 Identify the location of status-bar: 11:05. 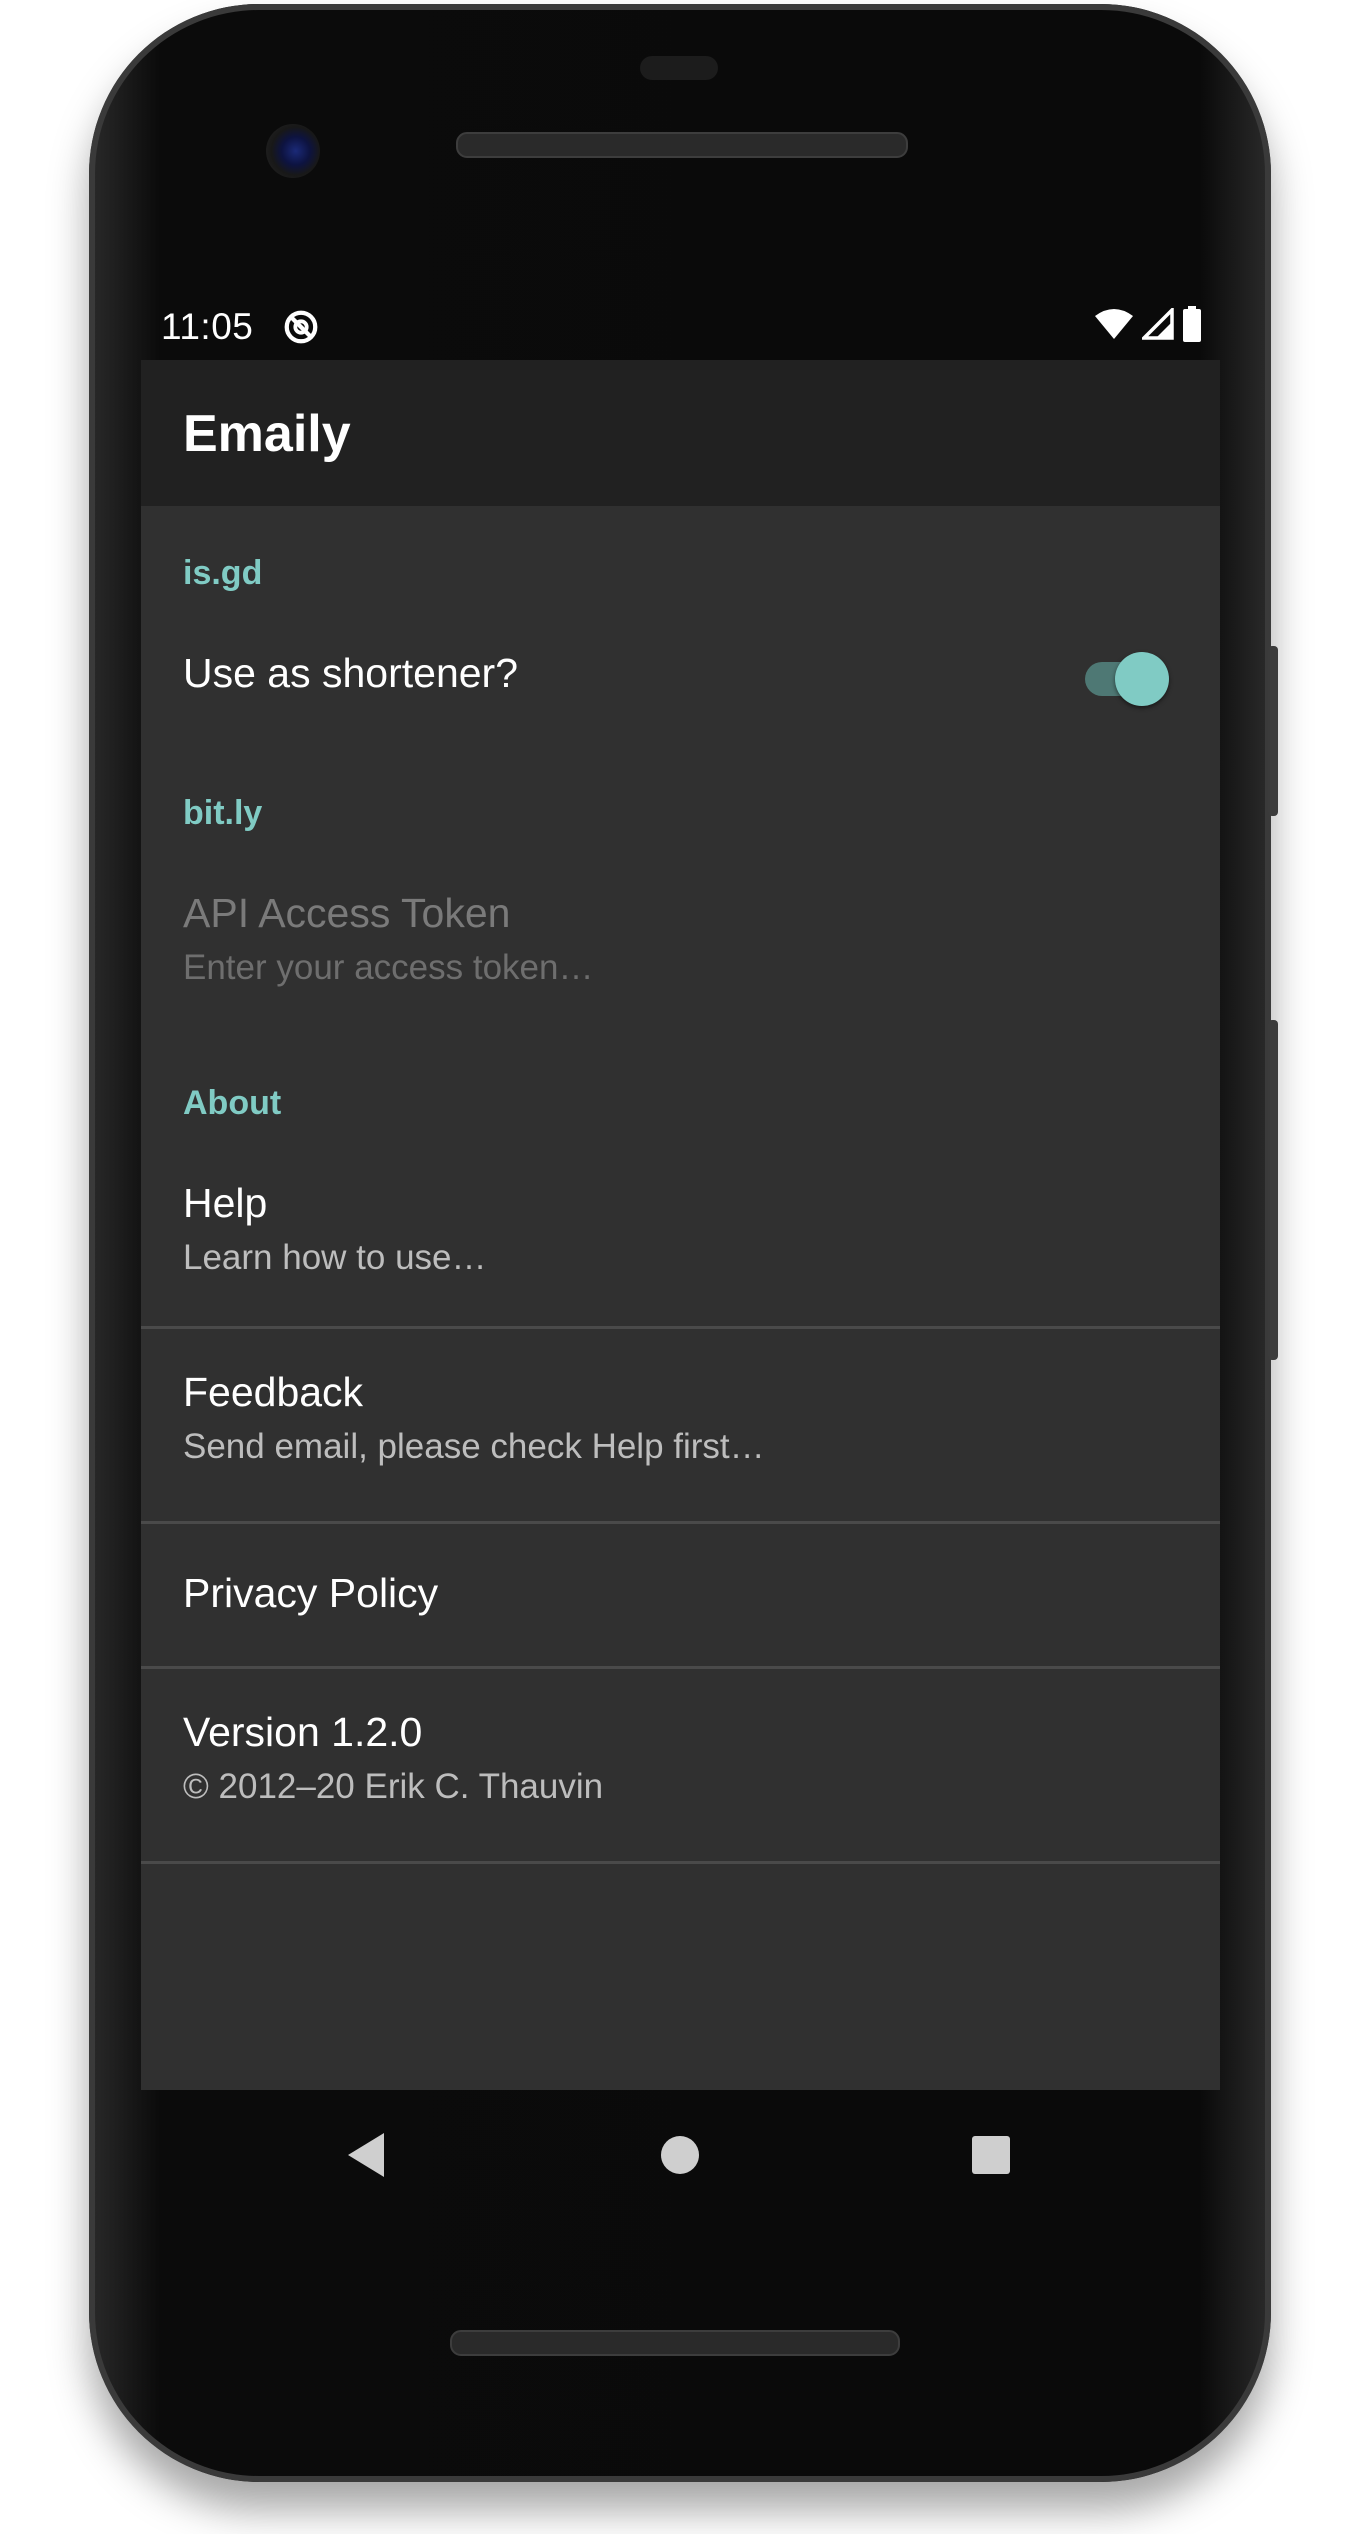
(680, 330).